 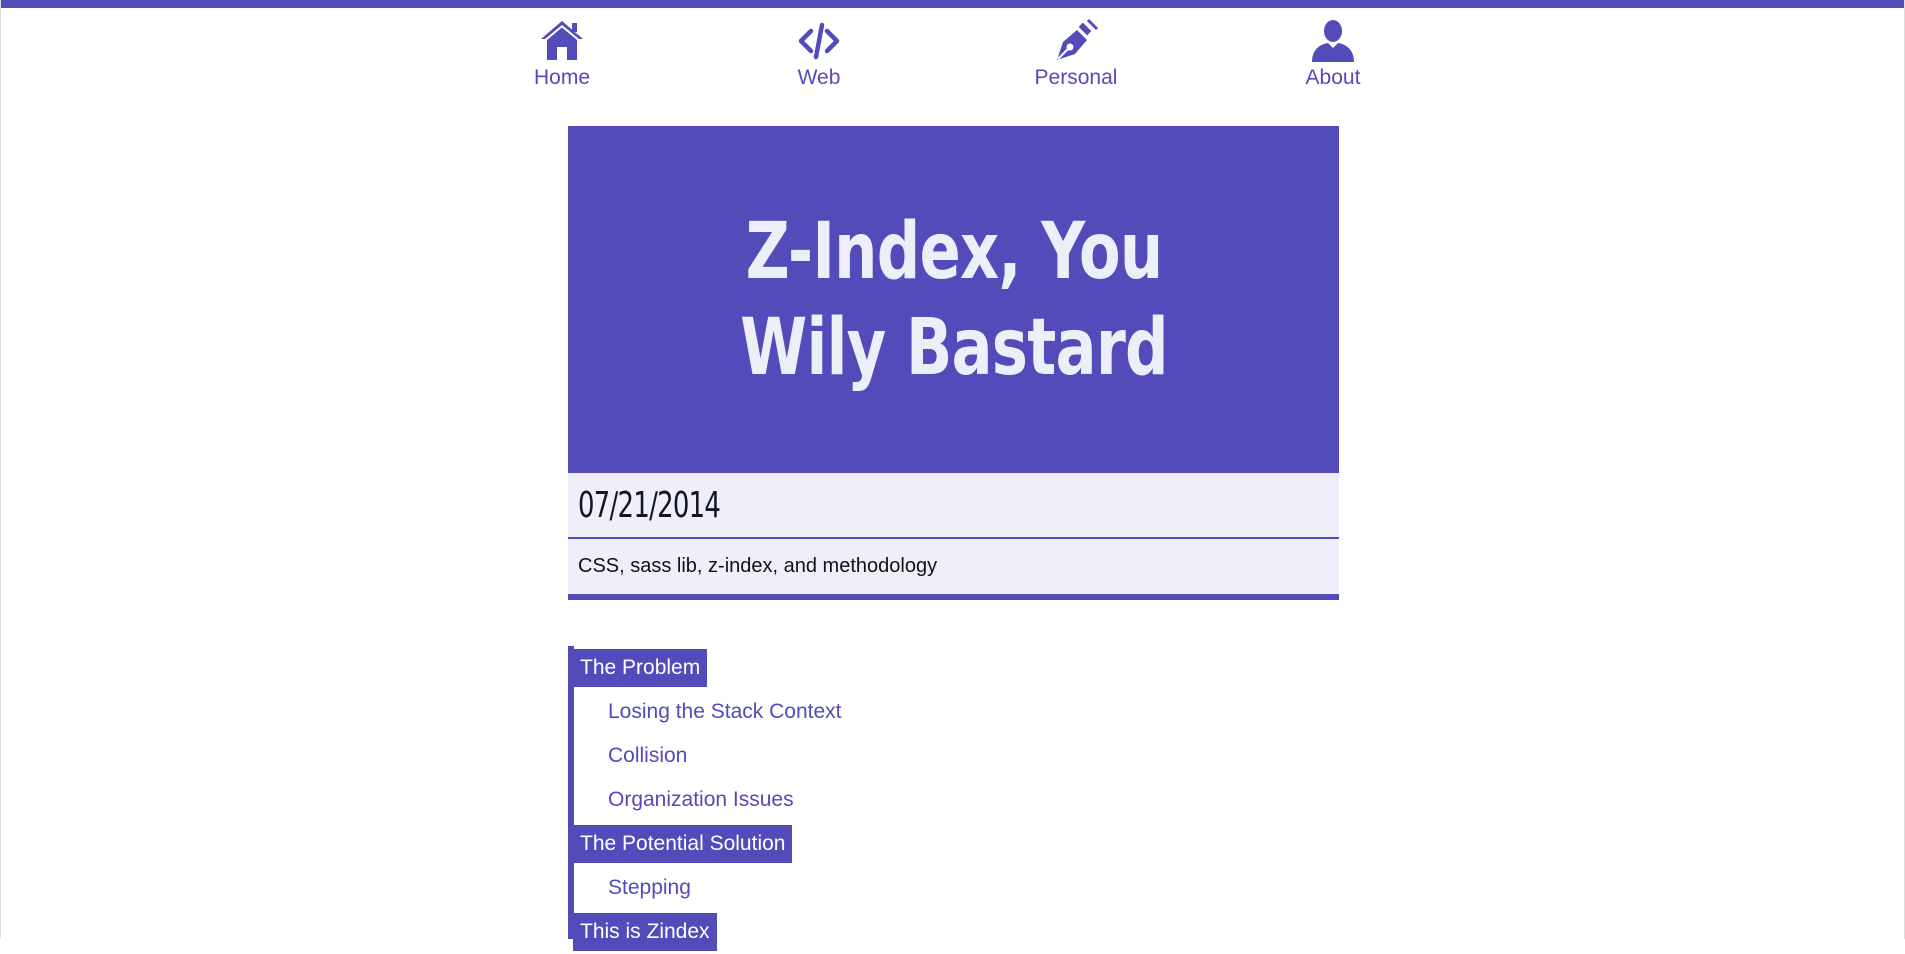 What do you see at coordinates (640, 668) in the screenshot?
I see `toc-section-the-problem: The Problem` at bounding box center [640, 668].